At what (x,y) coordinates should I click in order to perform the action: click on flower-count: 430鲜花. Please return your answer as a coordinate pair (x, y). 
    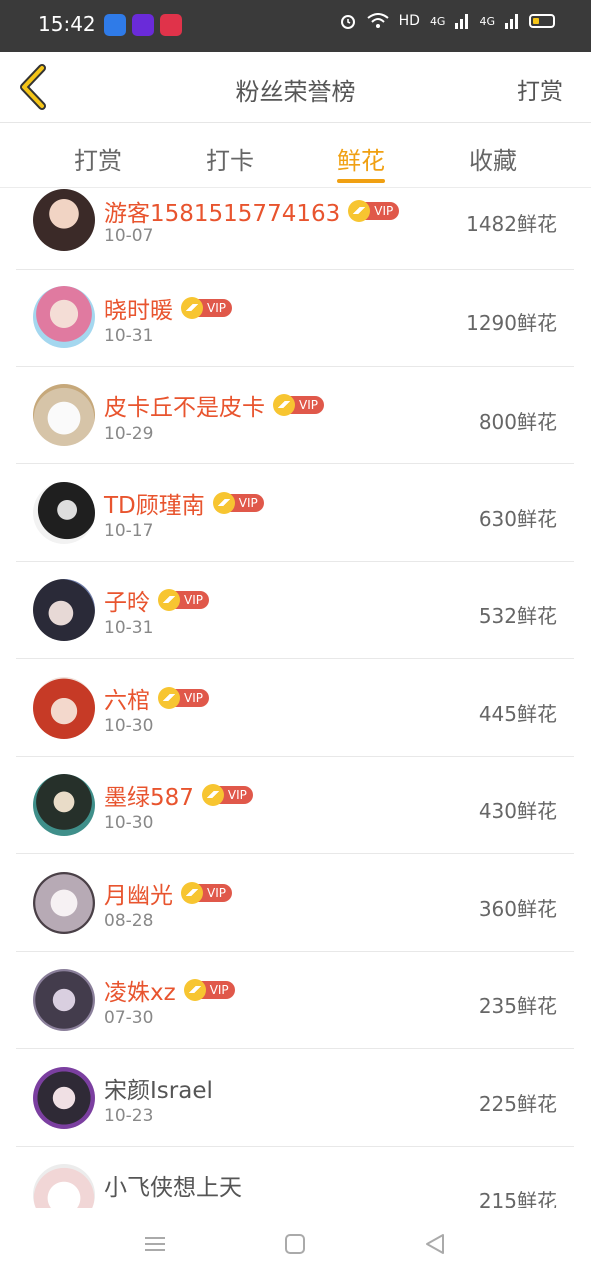
    Looking at the image, I should click on (517, 811).